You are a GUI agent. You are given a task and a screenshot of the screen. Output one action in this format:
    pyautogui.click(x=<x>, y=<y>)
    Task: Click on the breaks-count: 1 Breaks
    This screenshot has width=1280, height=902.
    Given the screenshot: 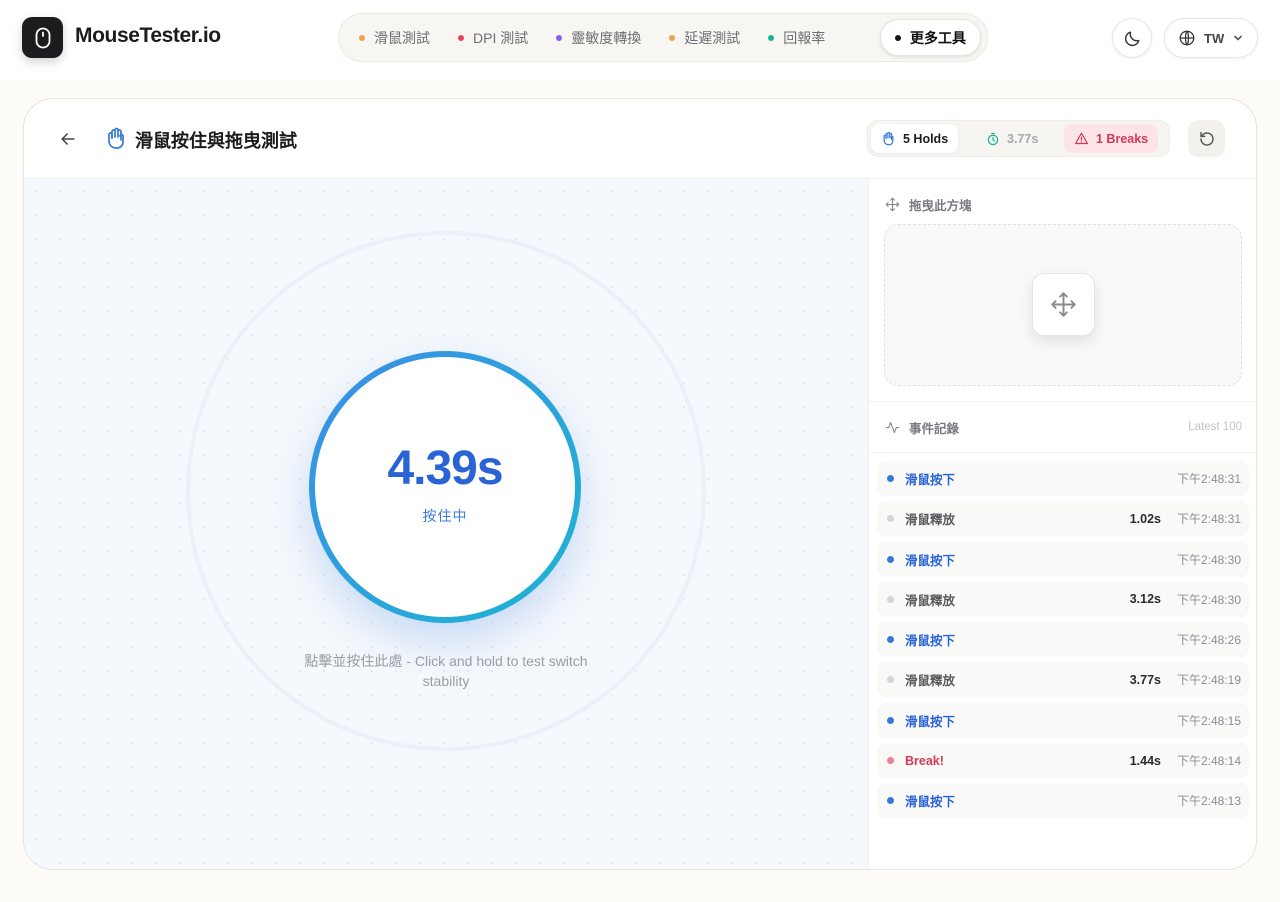 What is the action you would take?
    pyautogui.click(x=1122, y=138)
    